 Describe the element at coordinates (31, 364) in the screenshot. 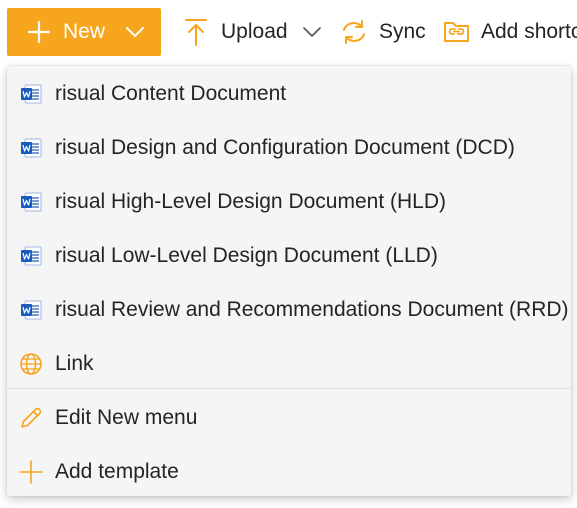

I see `globe-icon` at that location.